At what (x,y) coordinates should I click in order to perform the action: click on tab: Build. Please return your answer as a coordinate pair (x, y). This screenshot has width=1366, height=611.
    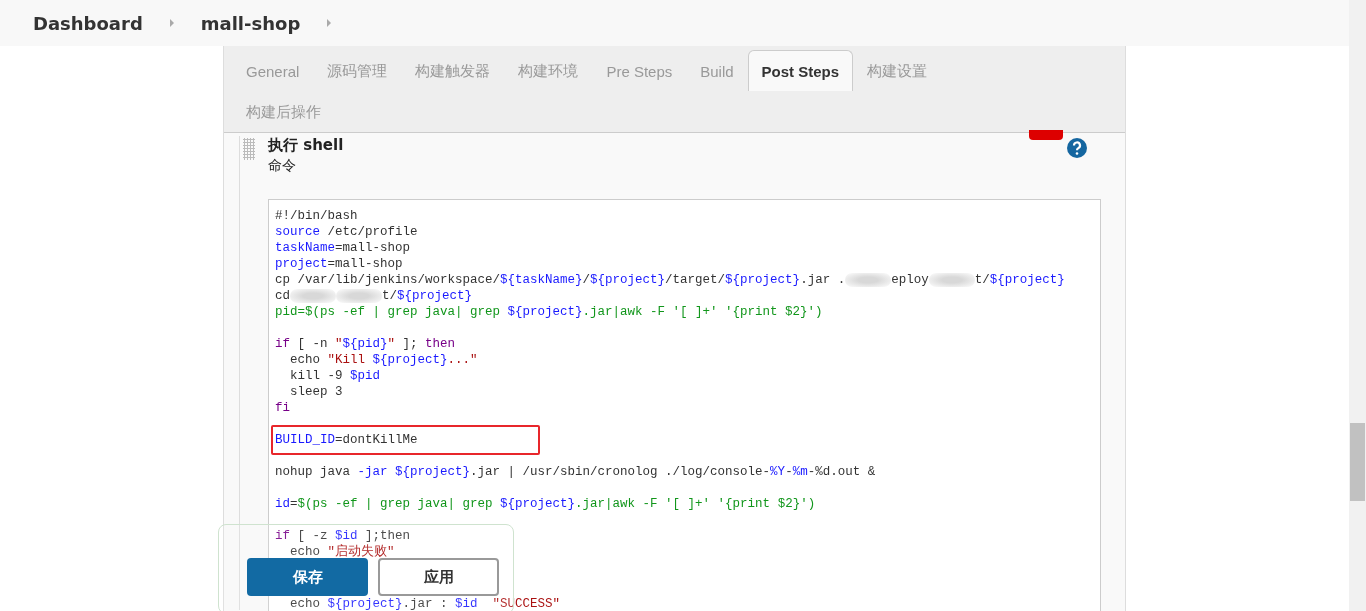
    Looking at the image, I should click on (717, 70).